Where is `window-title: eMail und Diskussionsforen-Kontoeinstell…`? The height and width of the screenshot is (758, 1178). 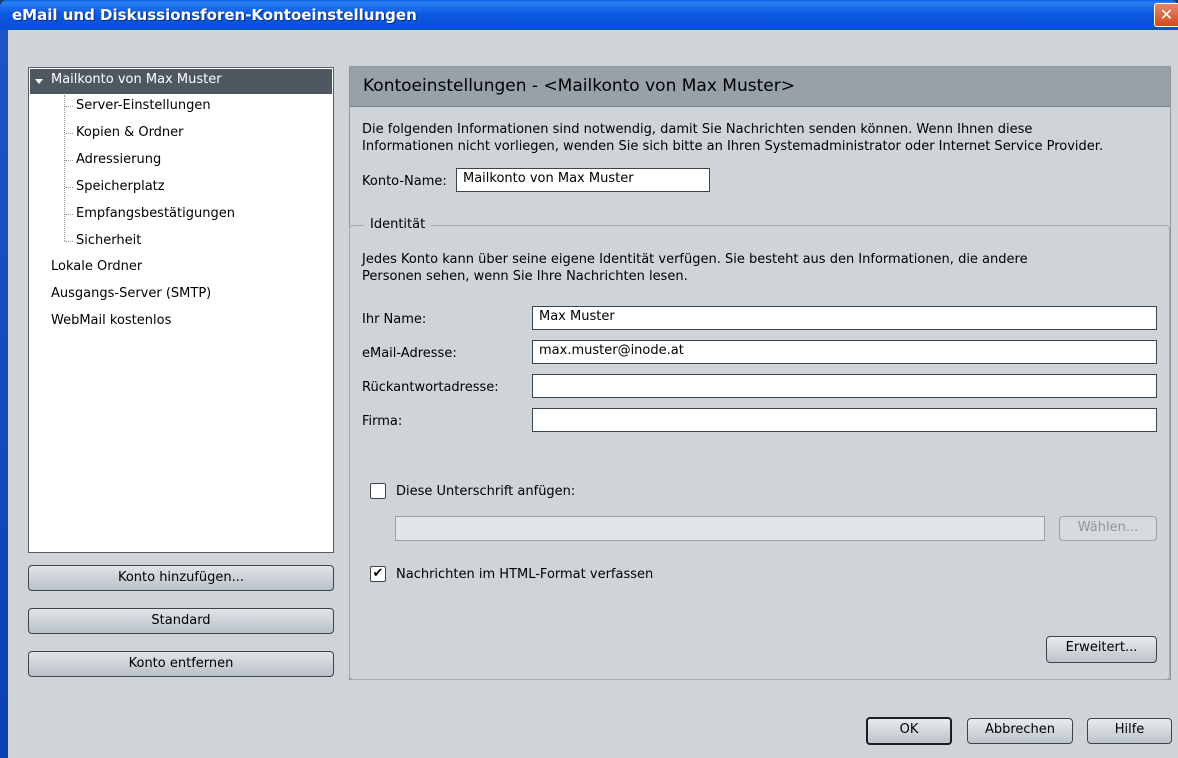 window-title: eMail und Diskussionsforen-Kontoeinstell… is located at coordinates (214, 15).